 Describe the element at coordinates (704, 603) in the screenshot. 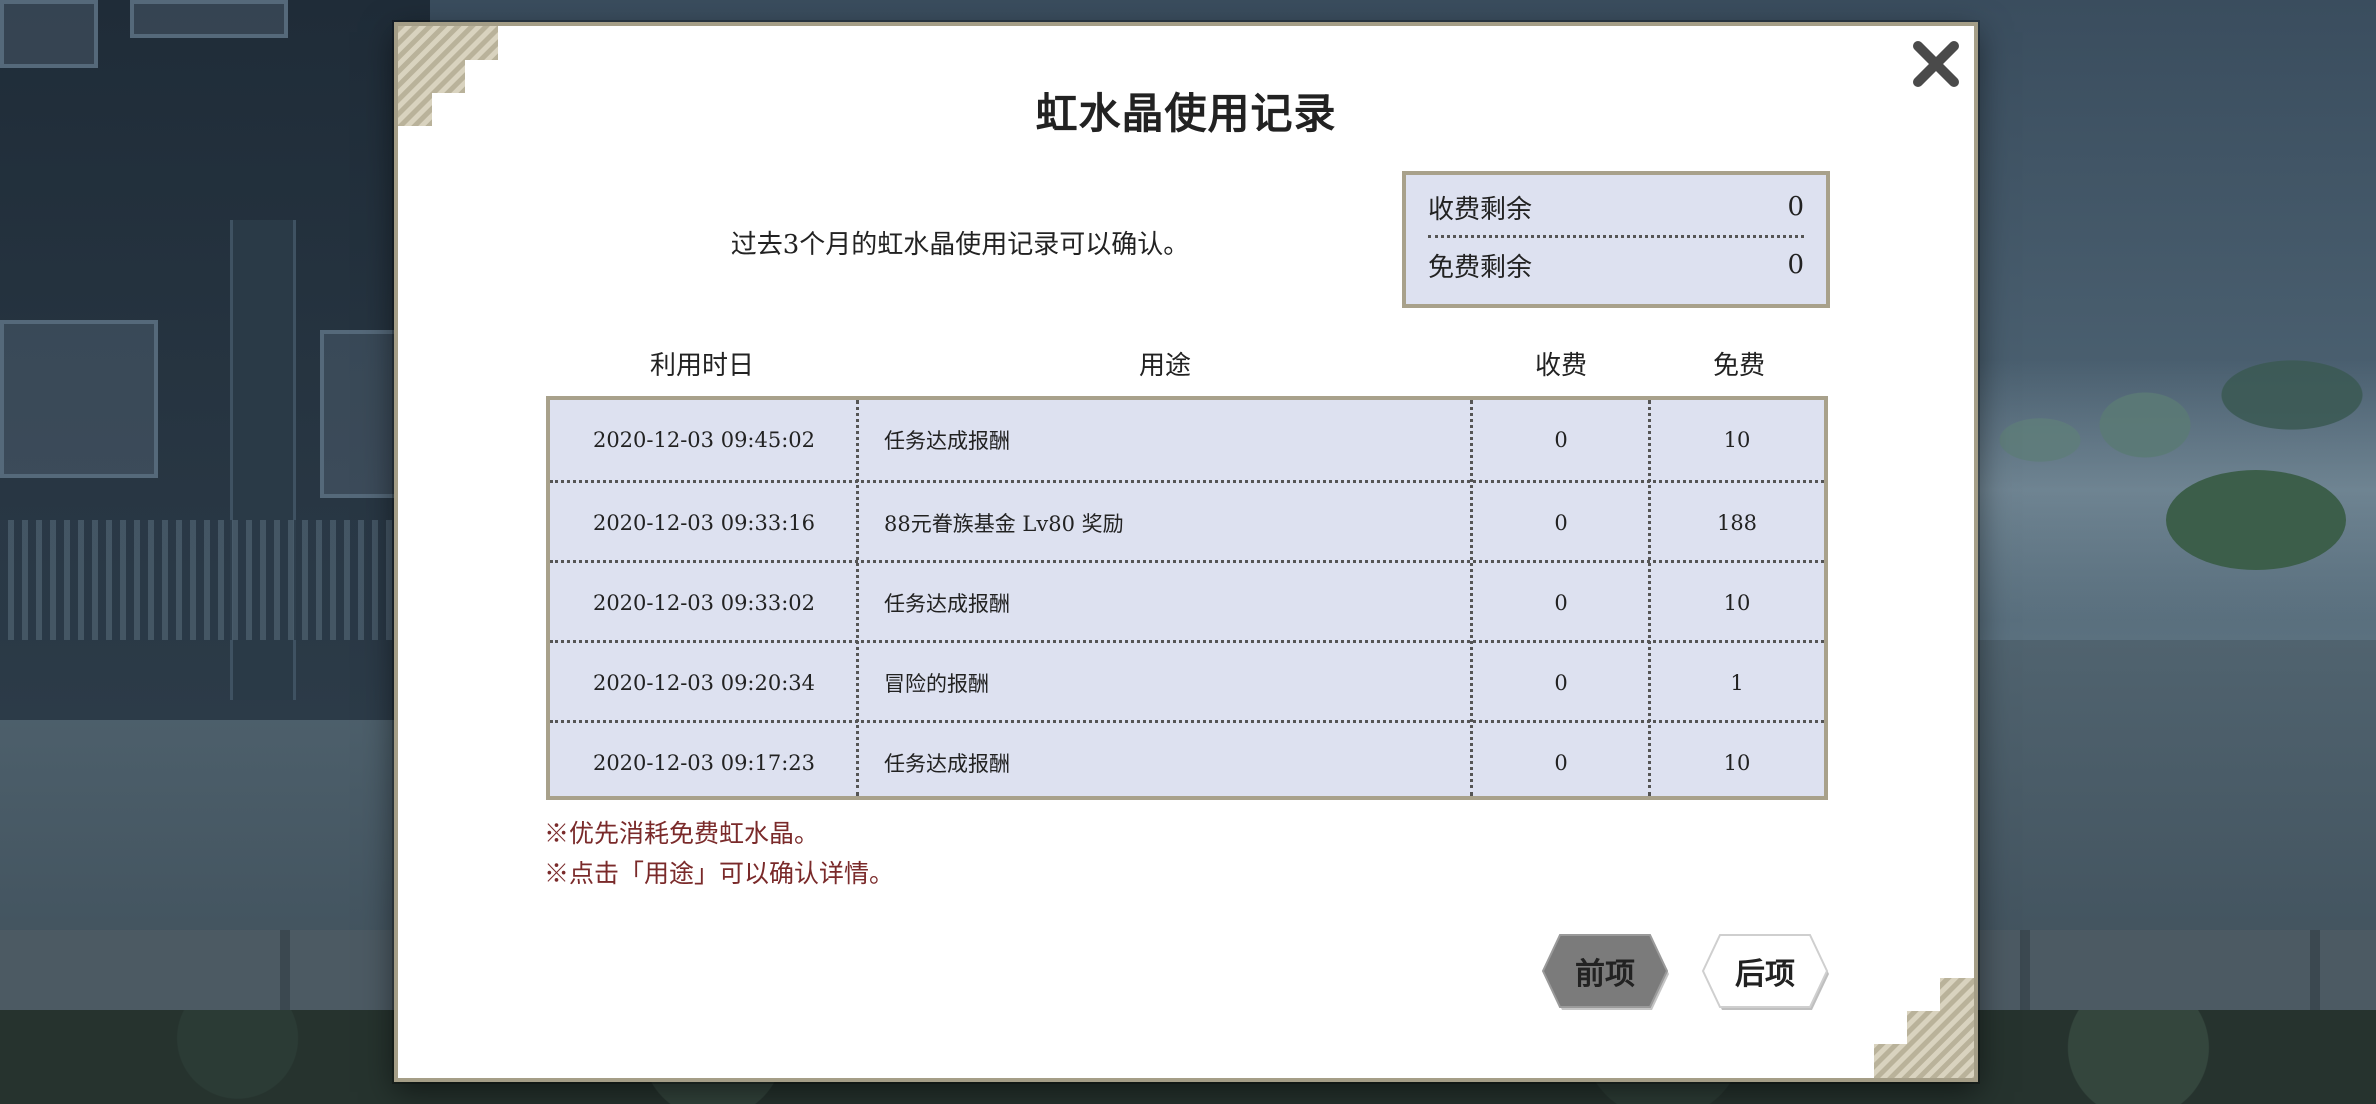

I see `record-date: 2020-12-03 09:33:02` at that location.